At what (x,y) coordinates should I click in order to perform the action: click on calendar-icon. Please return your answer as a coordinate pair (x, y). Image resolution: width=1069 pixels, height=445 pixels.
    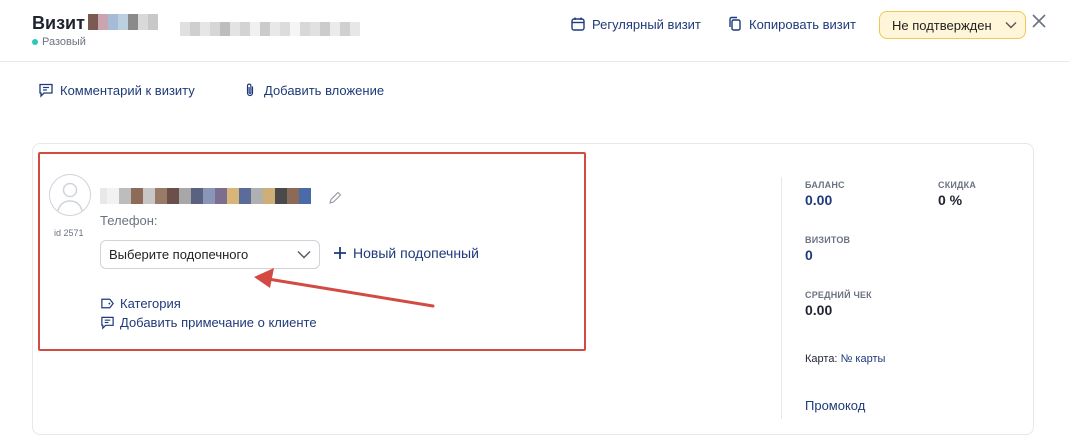
    Looking at the image, I should click on (578, 24).